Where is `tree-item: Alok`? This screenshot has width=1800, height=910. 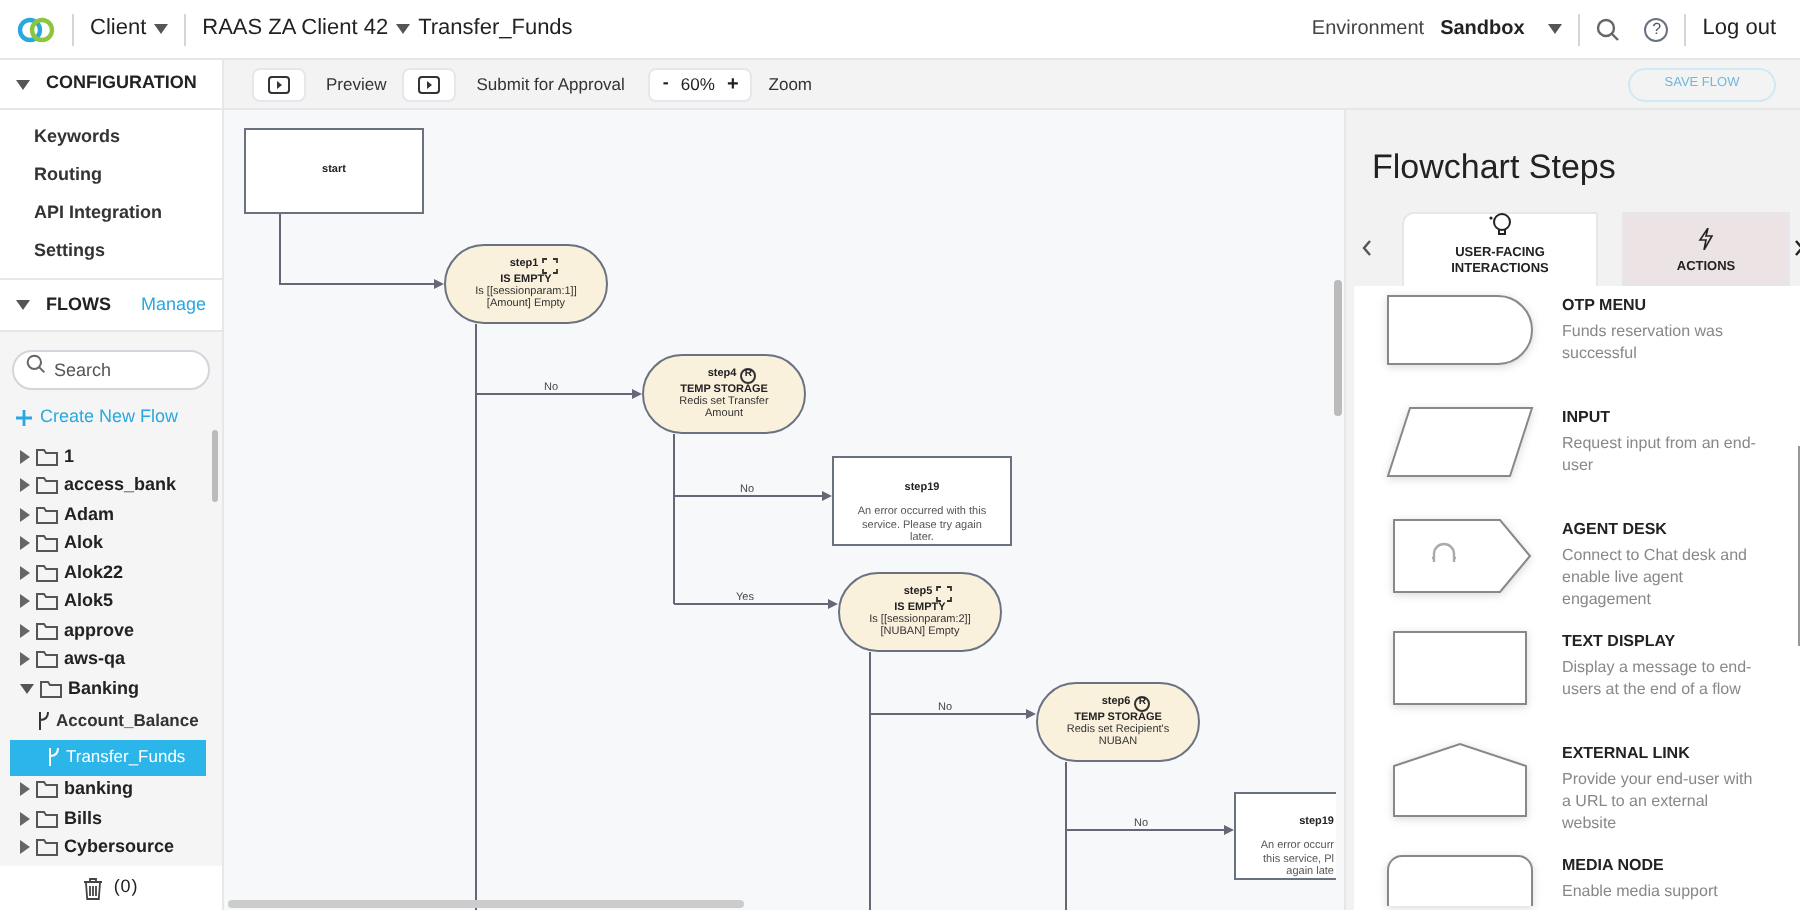 tree-item: Alok is located at coordinates (103, 543).